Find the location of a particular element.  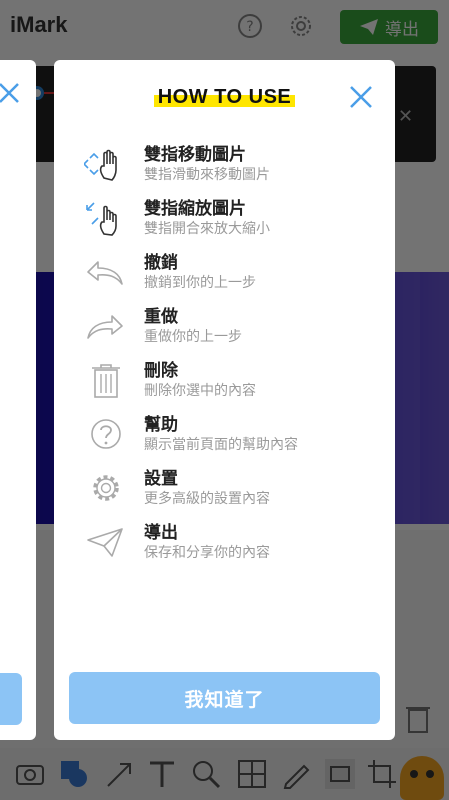

help-icon is located at coordinates (106, 434).